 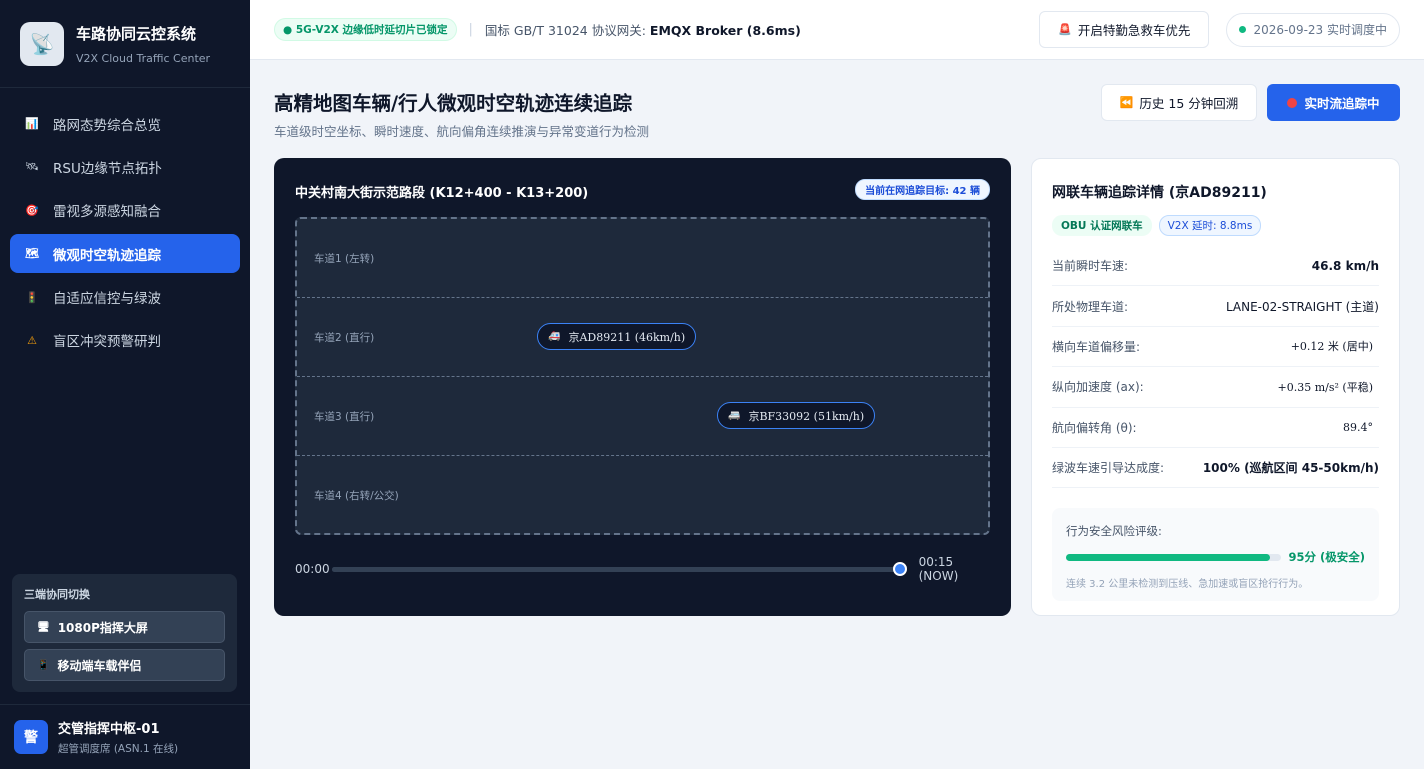 What do you see at coordinates (107, 299) in the screenshot?
I see `sidebar-item-label: 自适应信控与绿波` at bounding box center [107, 299].